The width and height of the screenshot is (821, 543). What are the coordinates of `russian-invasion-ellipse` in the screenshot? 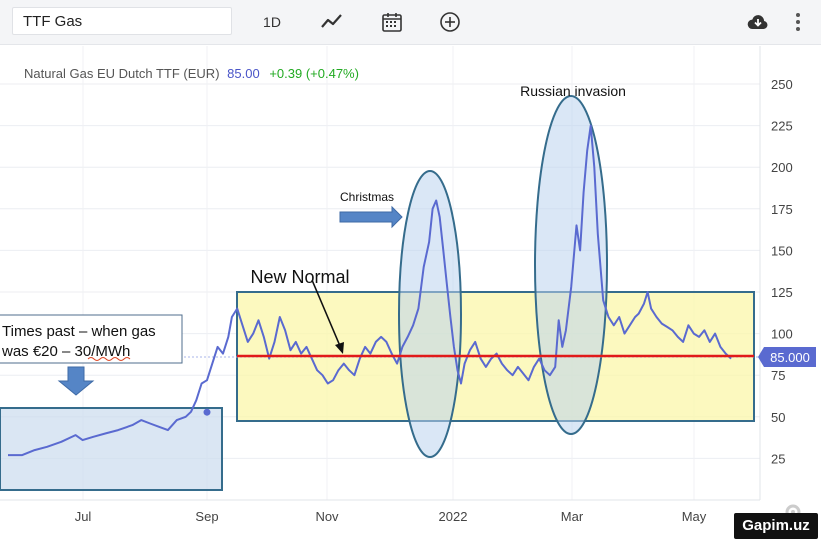 It's located at (571, 265).